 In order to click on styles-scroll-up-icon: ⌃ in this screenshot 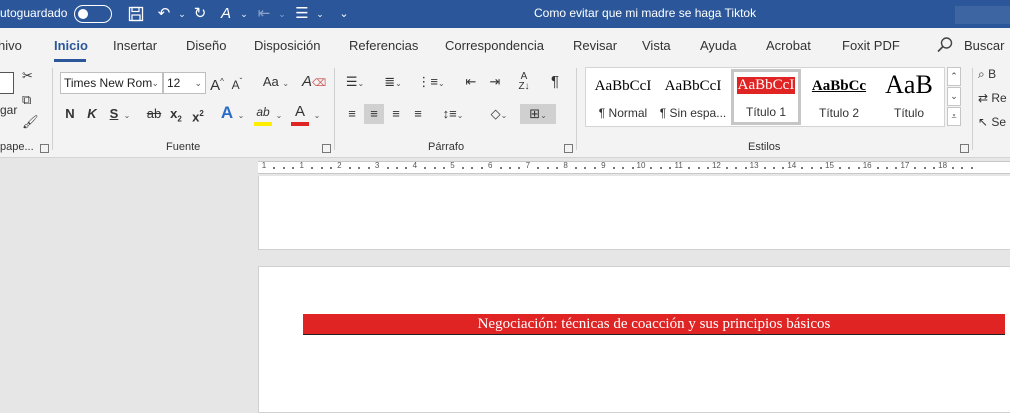, I will do `click(954, 76)`.